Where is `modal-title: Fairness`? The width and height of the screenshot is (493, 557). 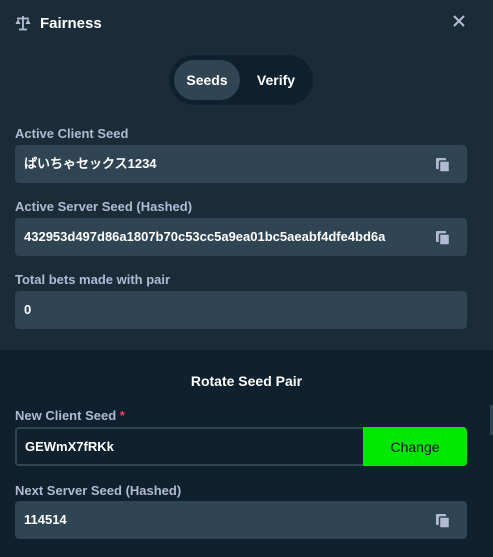 modal-title: Fairness is located at coordinates (71, 23).